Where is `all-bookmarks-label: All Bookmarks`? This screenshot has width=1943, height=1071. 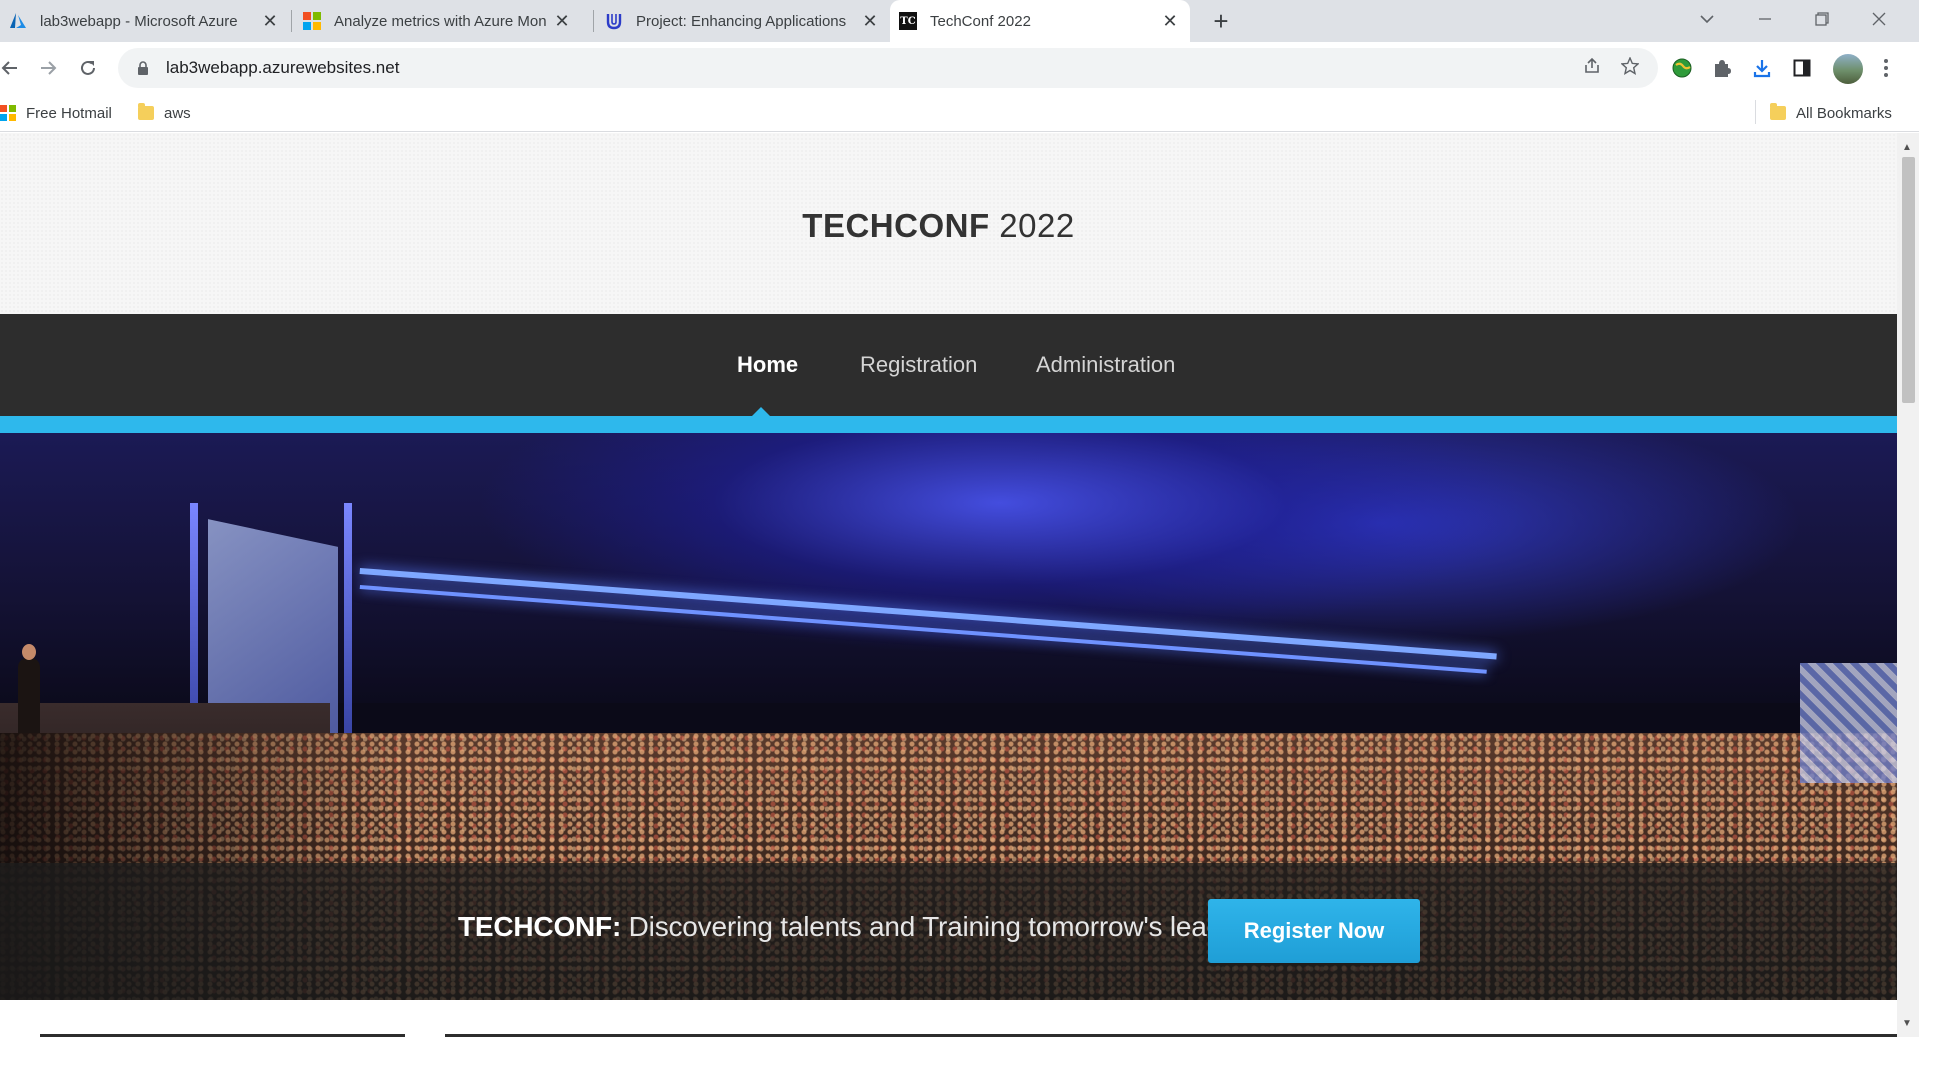
all-bookmarks-label: All Bookmarks is located at coordinates (1844, 113).